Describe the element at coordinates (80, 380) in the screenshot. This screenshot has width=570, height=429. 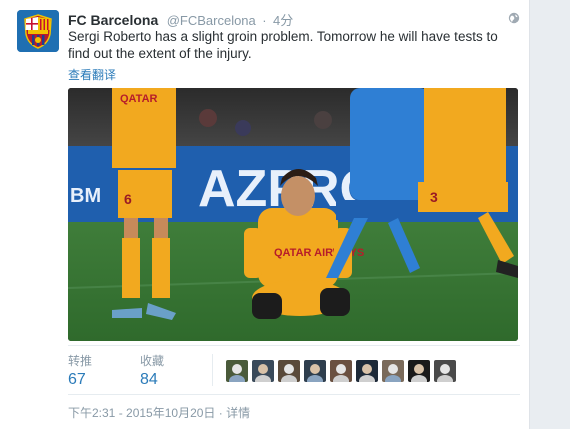
I see `retweets-count: 67` at that location.